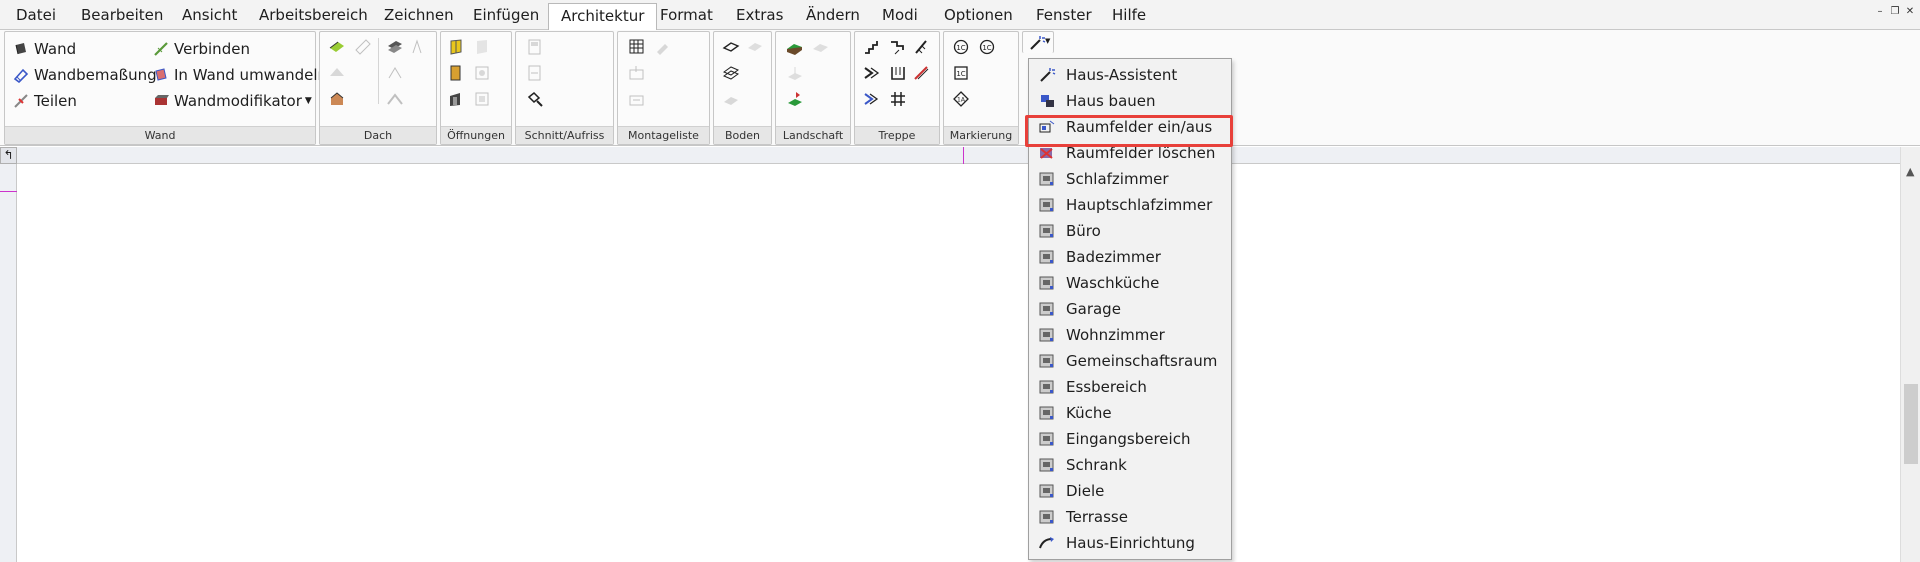 The width and height of the screenshot is (1920, 562). What do you see at coordinates (8, 155) in the screenshot?
I see `ruler-origin-icon: ↰` at bounding box center [8, 155].